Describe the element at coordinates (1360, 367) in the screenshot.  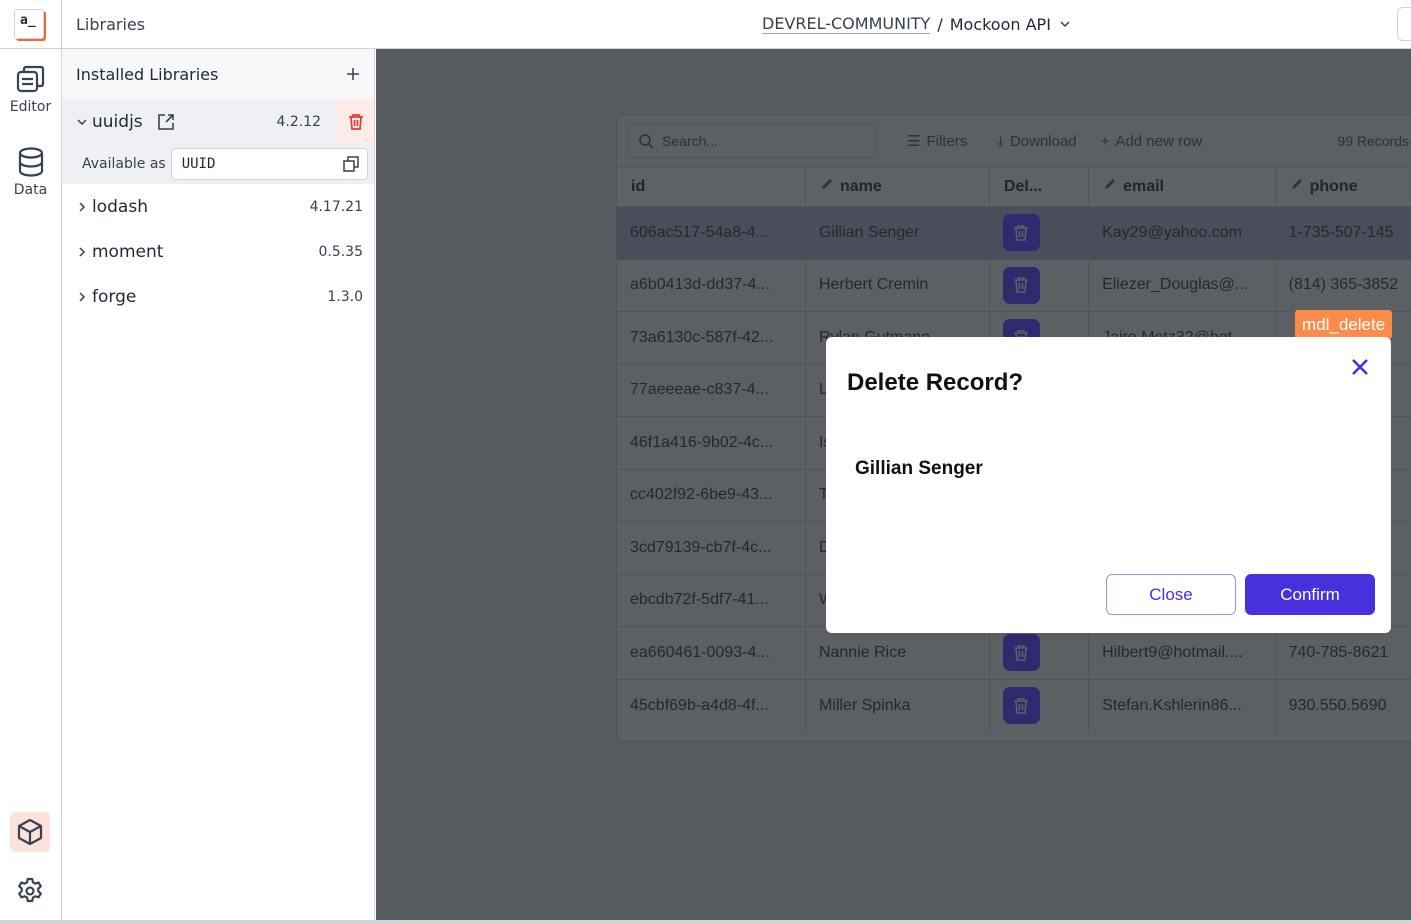
I see `close-icon` at that location.